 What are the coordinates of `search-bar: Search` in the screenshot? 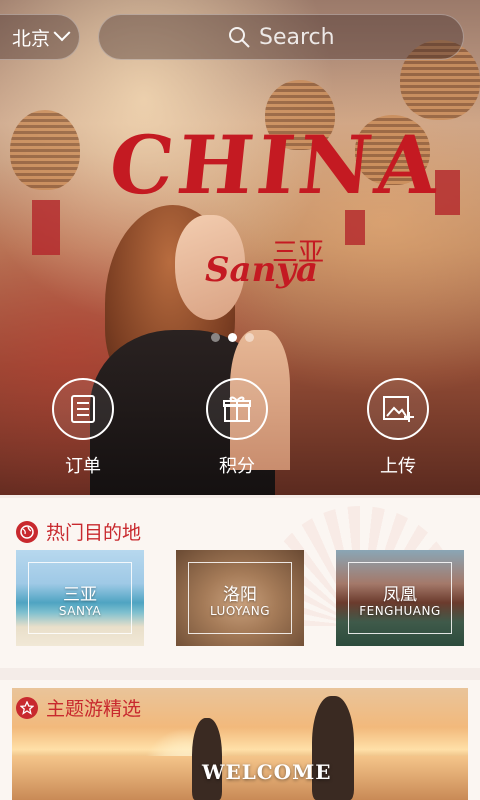 It's located at (281, 37).